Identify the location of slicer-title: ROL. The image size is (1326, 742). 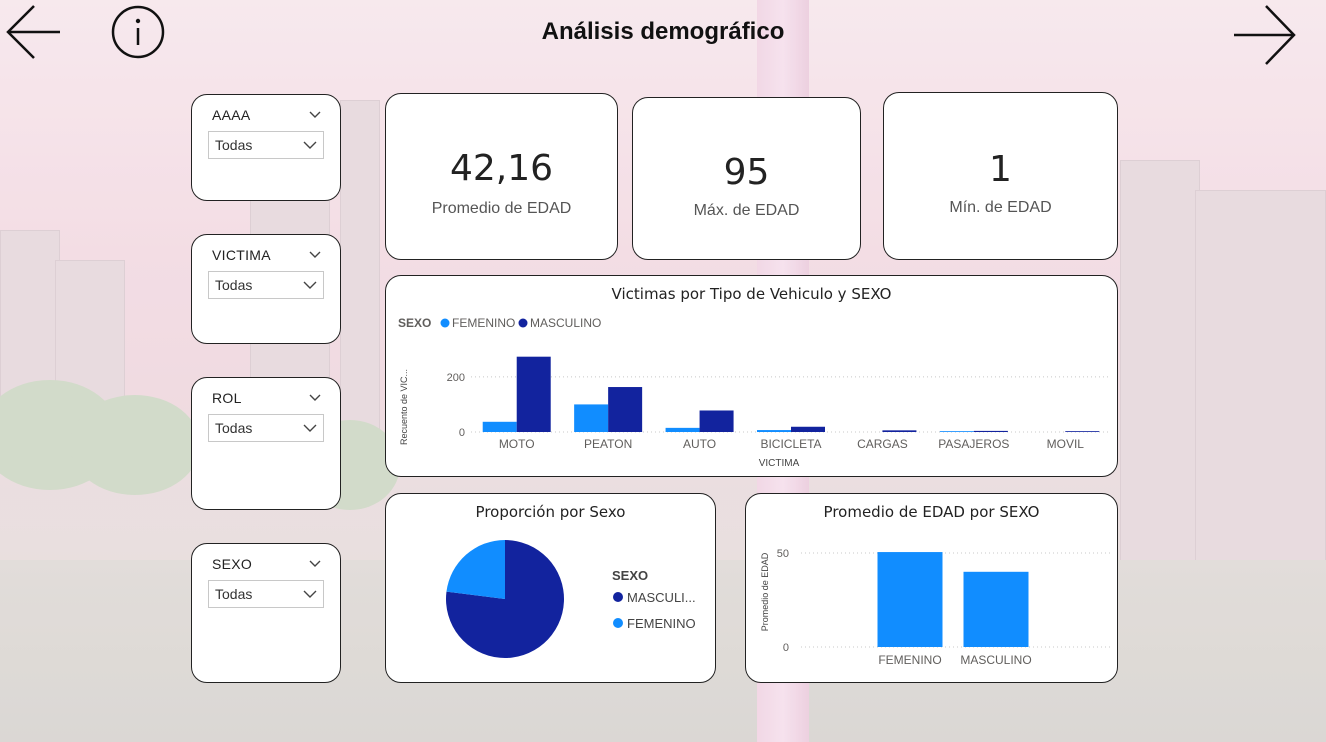
(227, 398).